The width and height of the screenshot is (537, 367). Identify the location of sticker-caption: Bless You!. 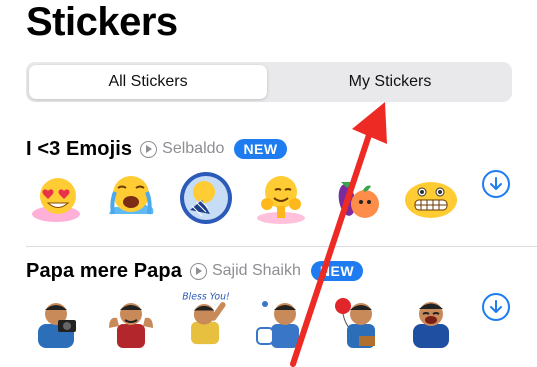
(205, 296).